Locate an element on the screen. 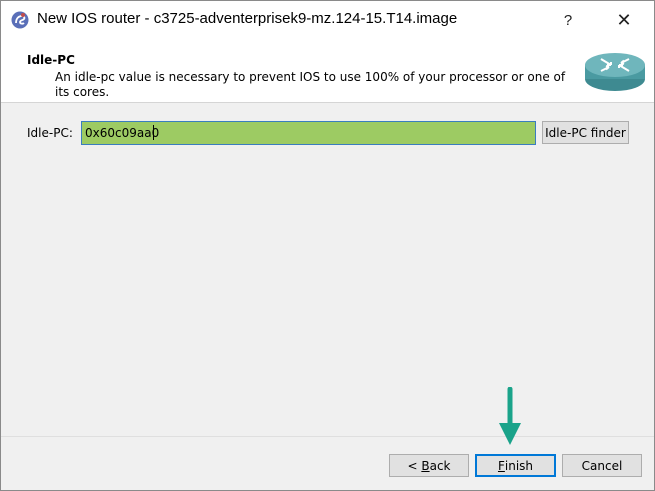  app-icon is located at coordinates (20, 20).